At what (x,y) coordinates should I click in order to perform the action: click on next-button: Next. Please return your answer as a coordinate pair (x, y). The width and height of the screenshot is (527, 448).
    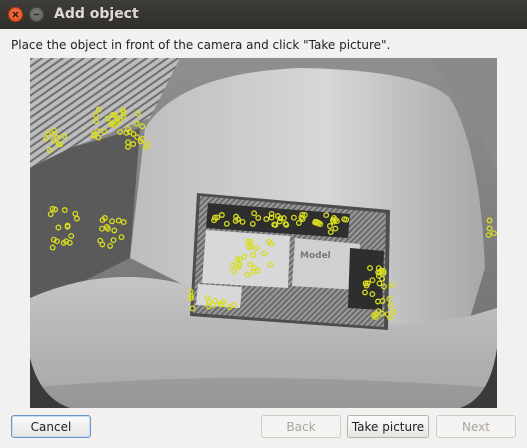
    Looking at the image, I should click on (476, 426).